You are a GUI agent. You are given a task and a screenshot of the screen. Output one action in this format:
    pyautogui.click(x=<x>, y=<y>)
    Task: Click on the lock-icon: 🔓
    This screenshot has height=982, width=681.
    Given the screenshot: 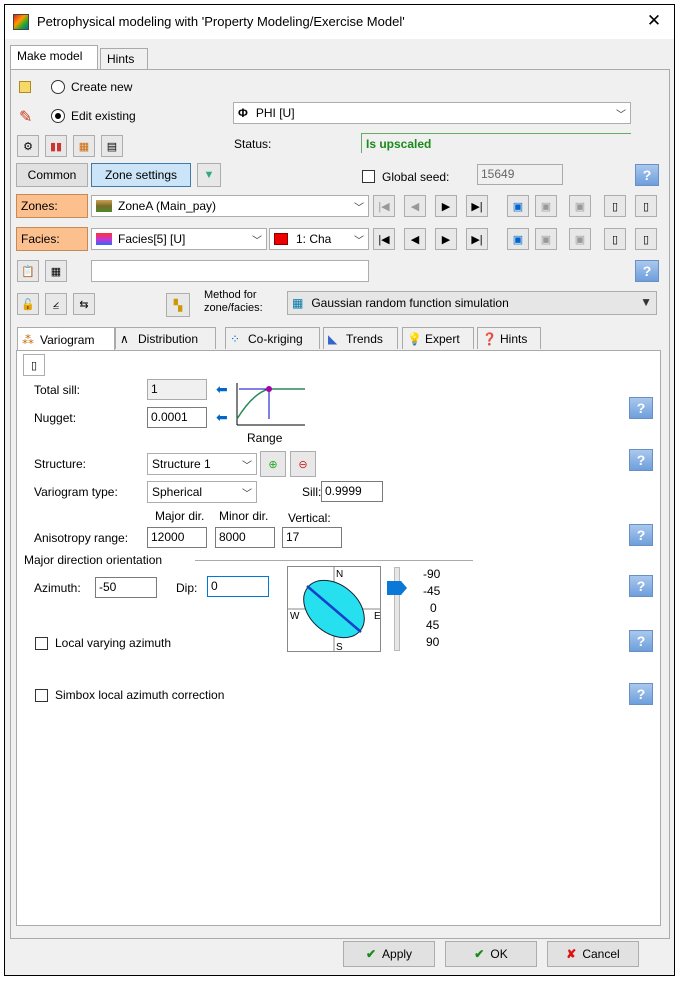 What is the action you would take?
    pyautogui.click(x=28, y=304)
    